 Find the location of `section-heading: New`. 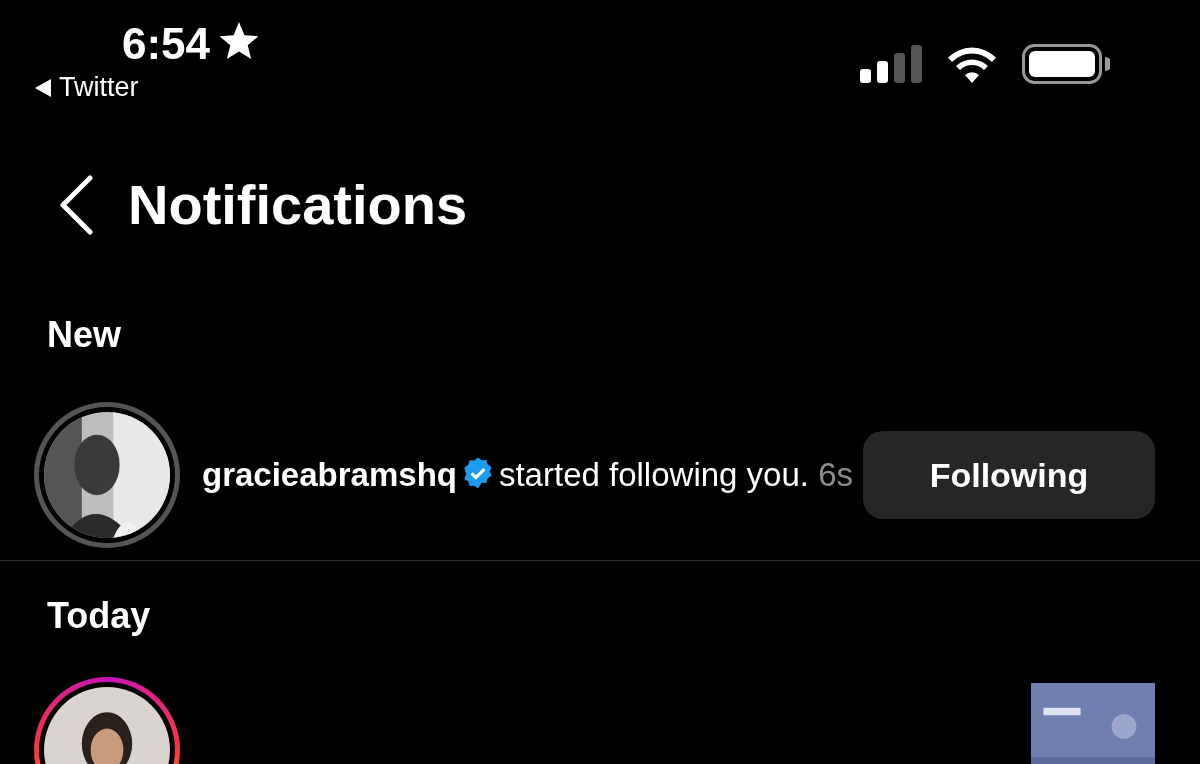

section-heading: New is located at coordinates (84, 335).